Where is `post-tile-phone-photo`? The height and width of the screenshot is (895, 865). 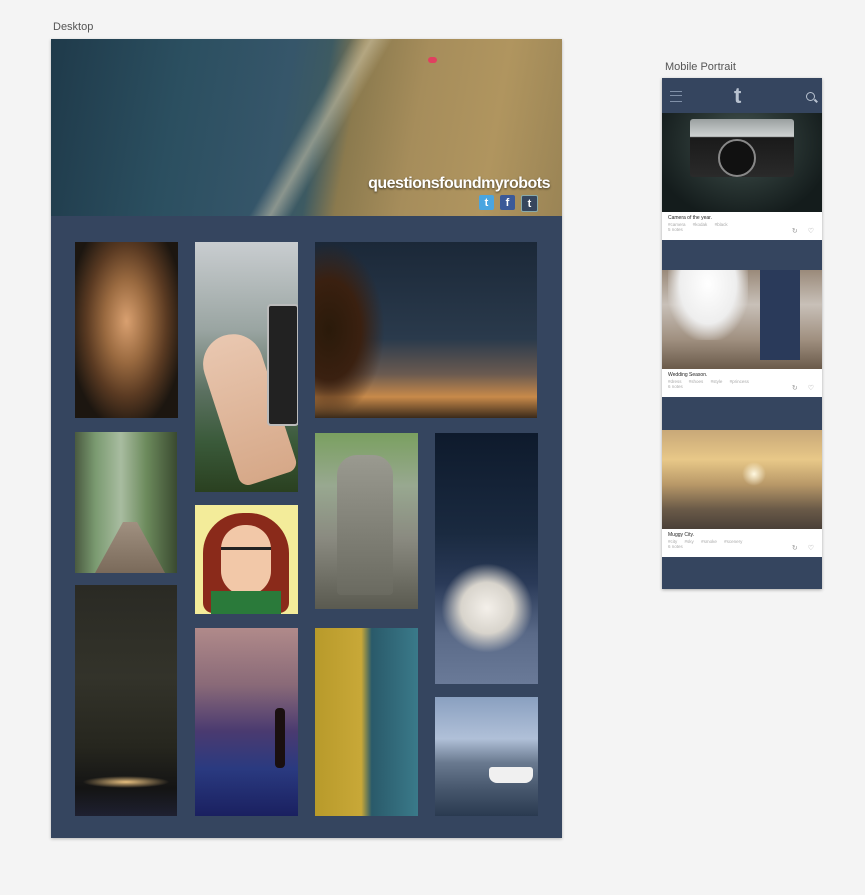
post-tile-phone-photo is located at coordinates (246, 367).